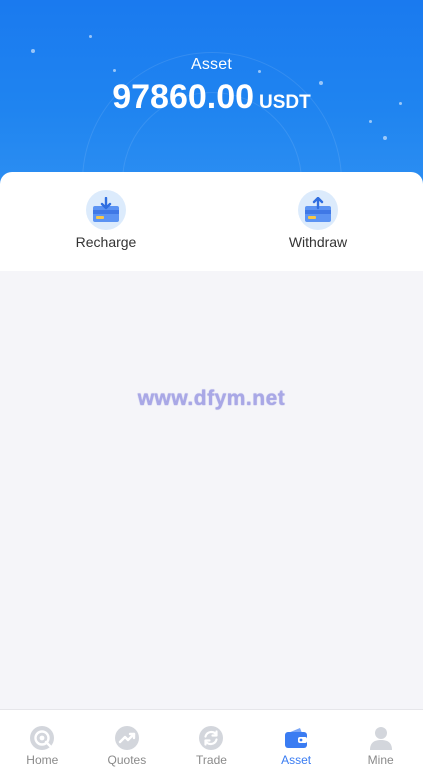  What do you see at coordinates (381, 738) in the screenshot?
I see `user-icon` at bounding box center [381, 738].